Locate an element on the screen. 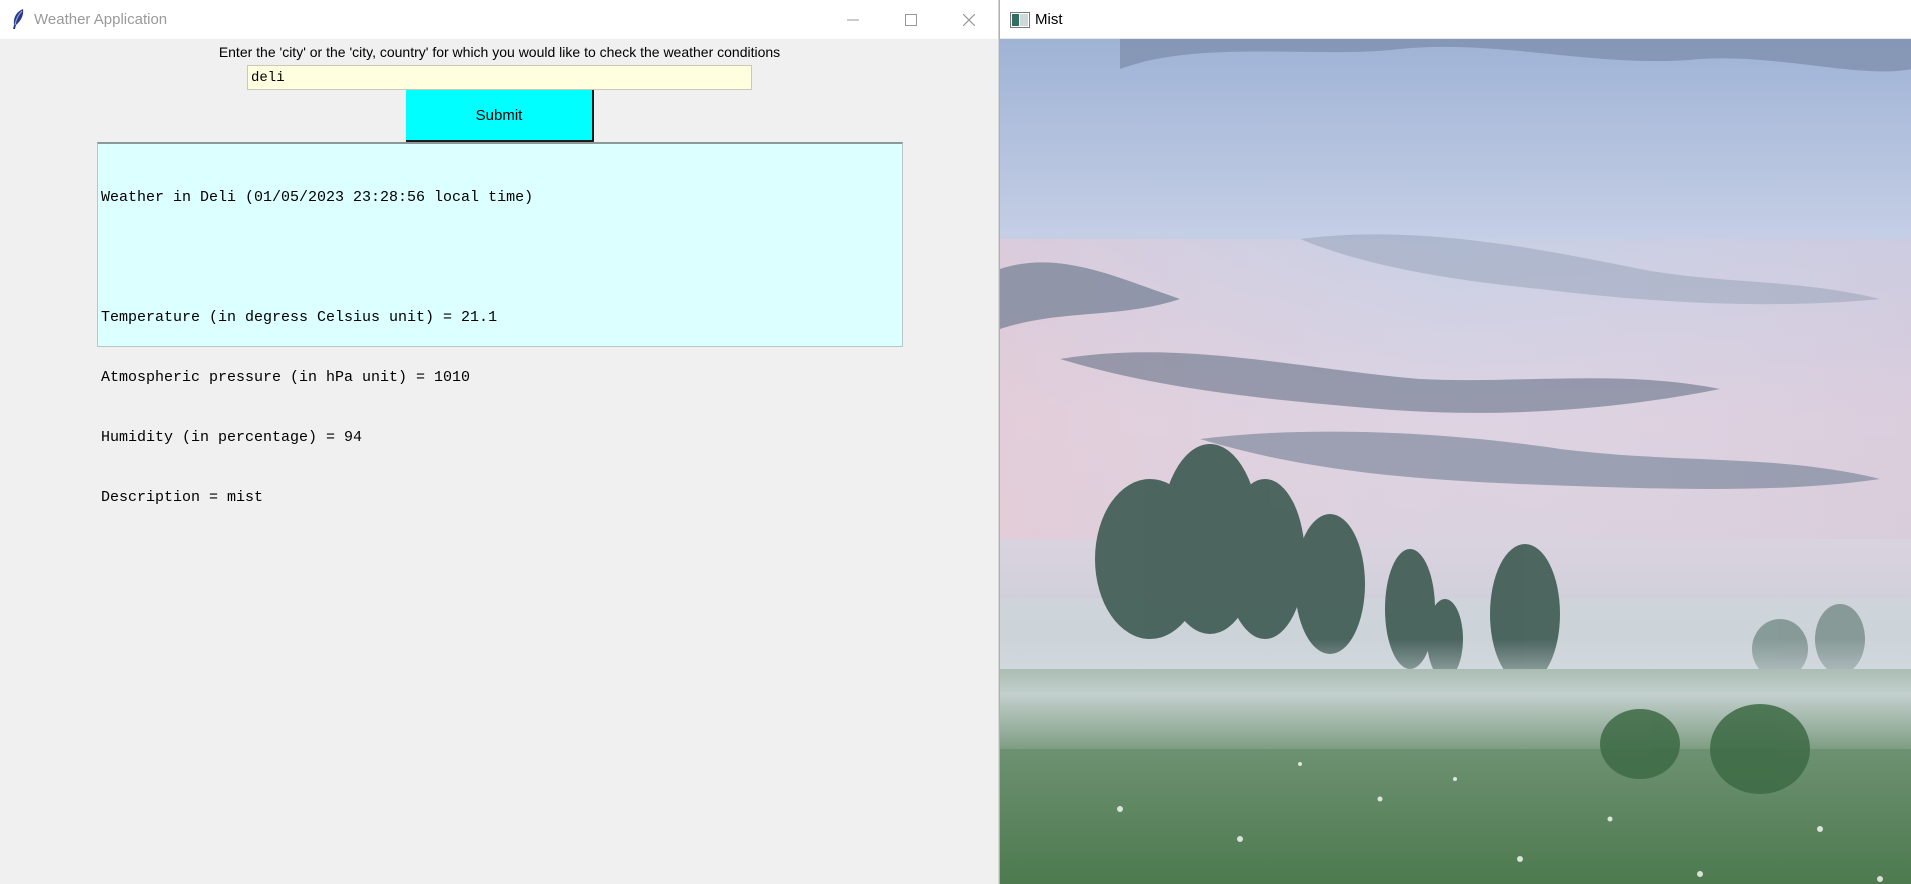  maximize-button is located at coordinates (911, 19).